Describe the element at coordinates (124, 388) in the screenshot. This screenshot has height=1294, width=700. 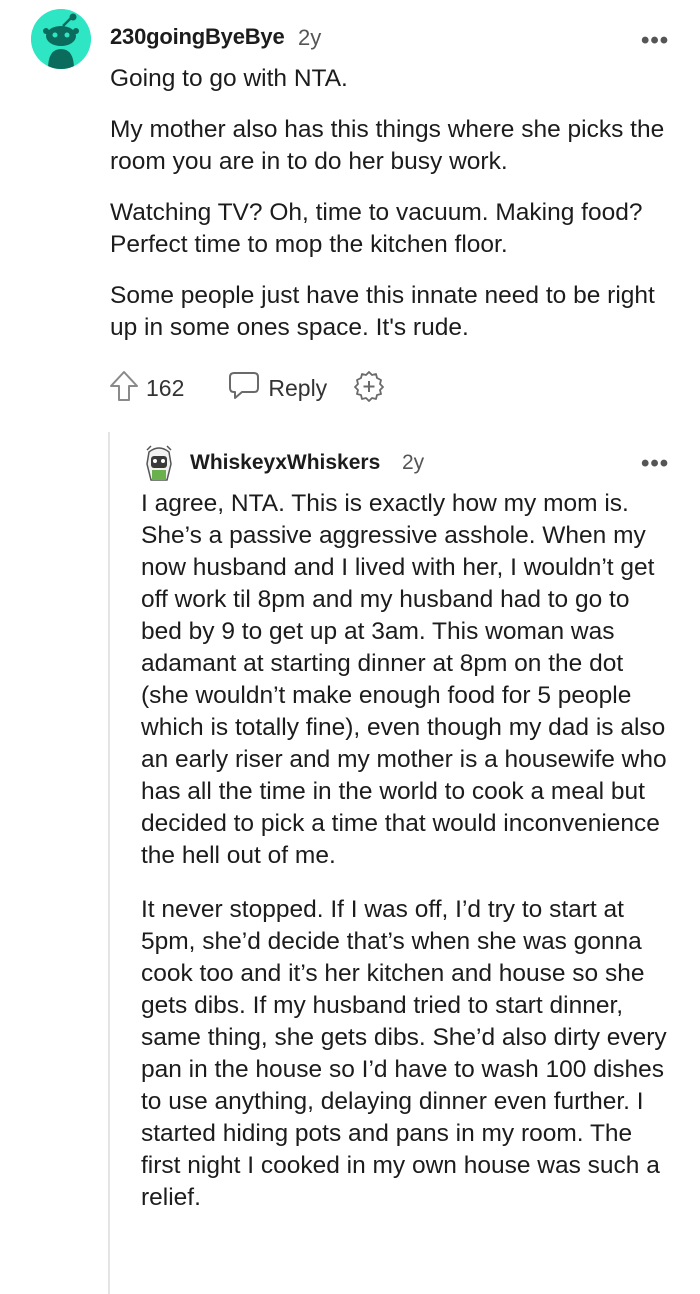
I see `upvote-arrow-icon` at that location.